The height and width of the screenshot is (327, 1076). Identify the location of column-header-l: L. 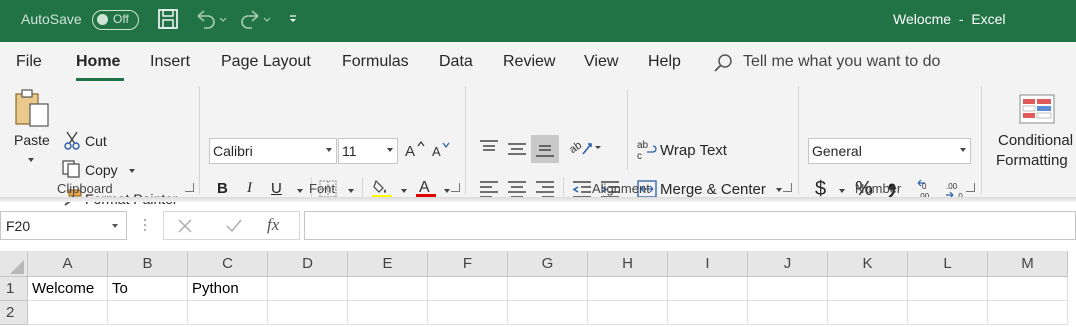
(948, 264).